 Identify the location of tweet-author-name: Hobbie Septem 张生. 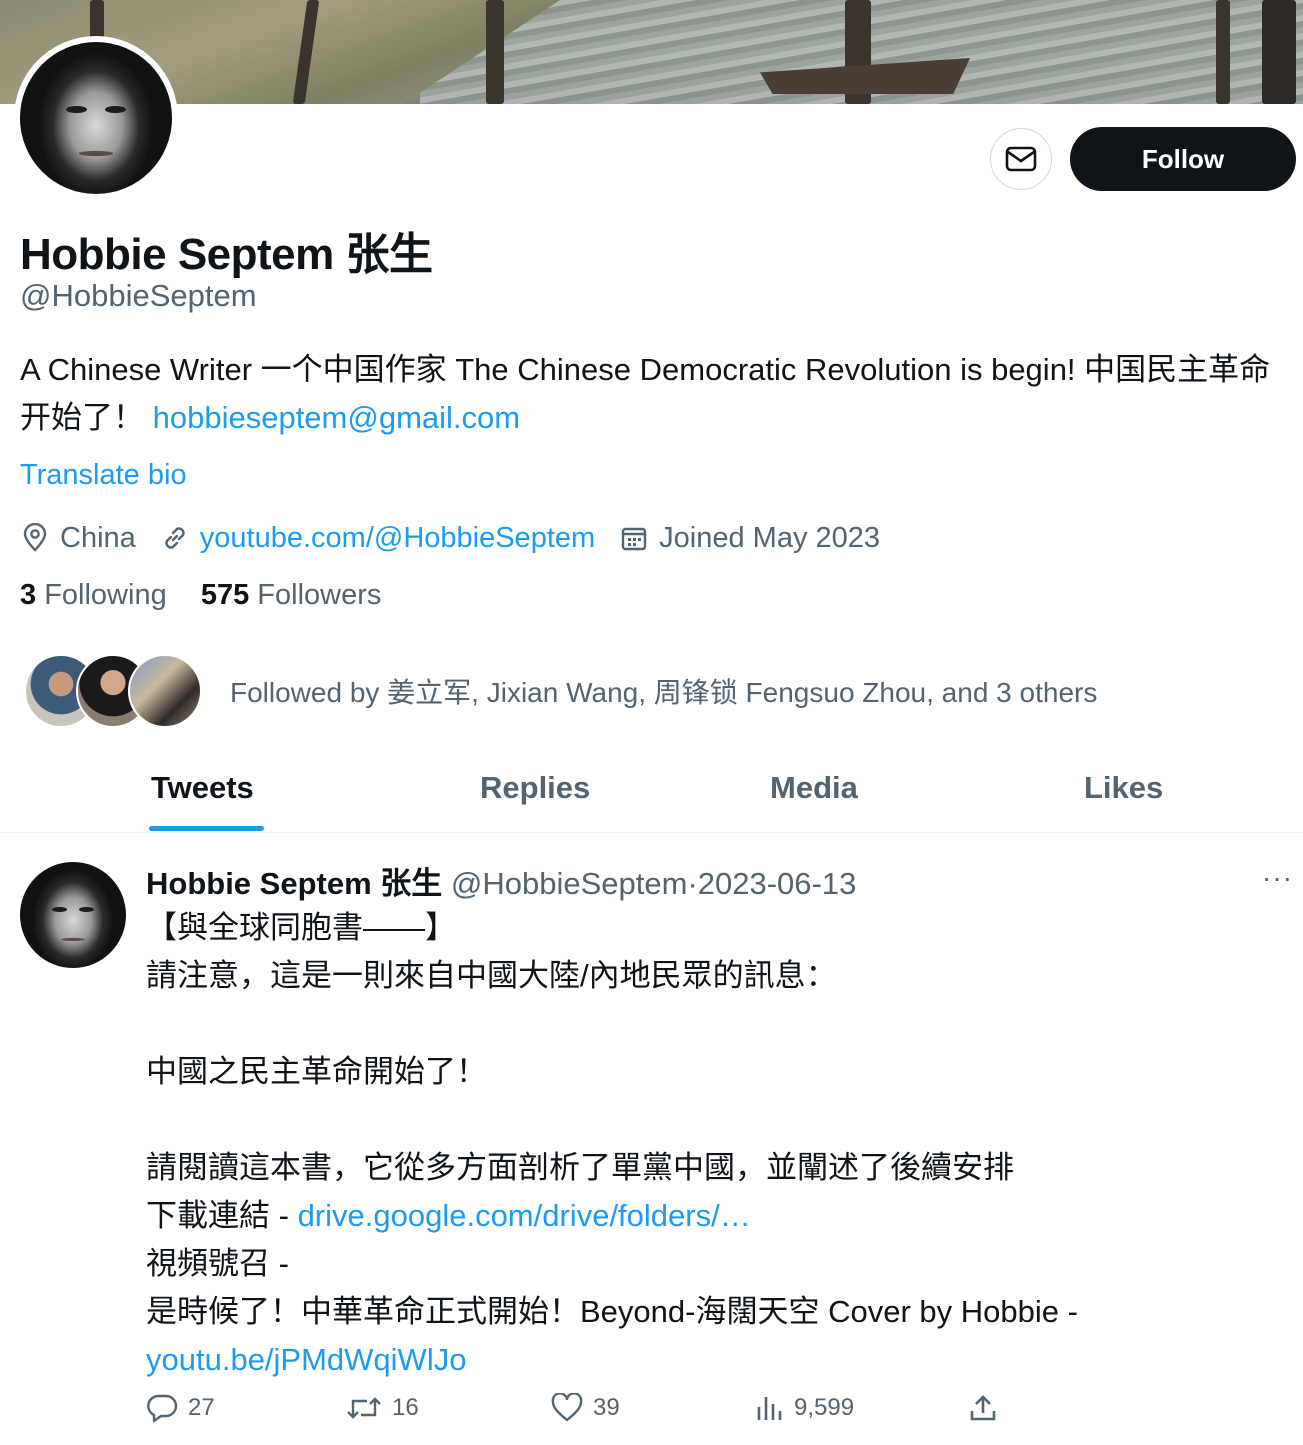
(294, 883).